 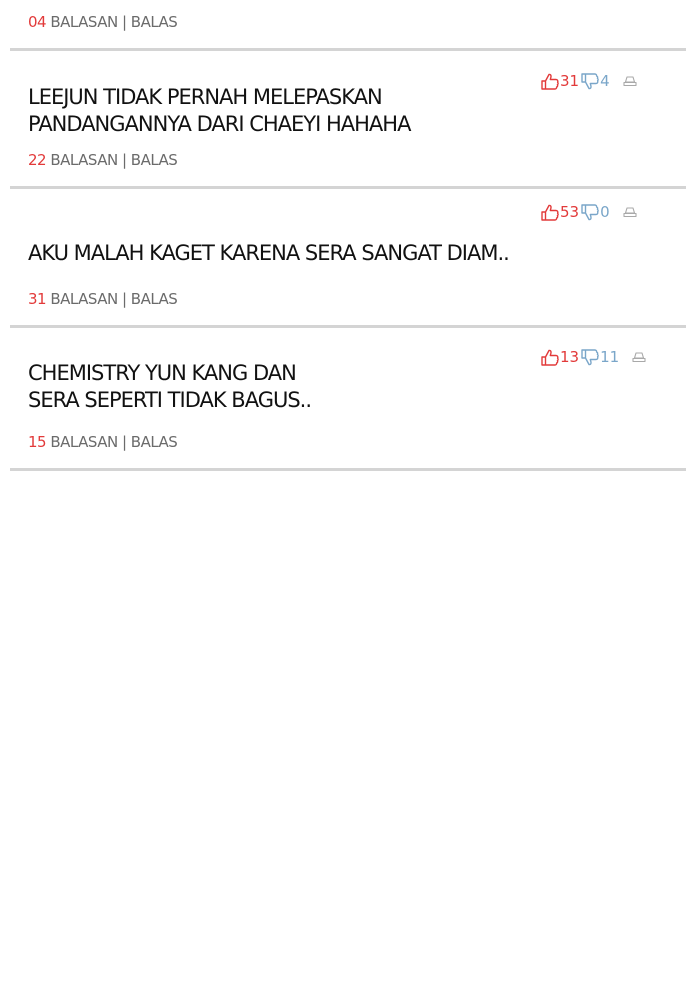 What do you see at coordinates (37, 160) in the screenshot?
I see `reply-count: 22` at bounding box center [37, 160].